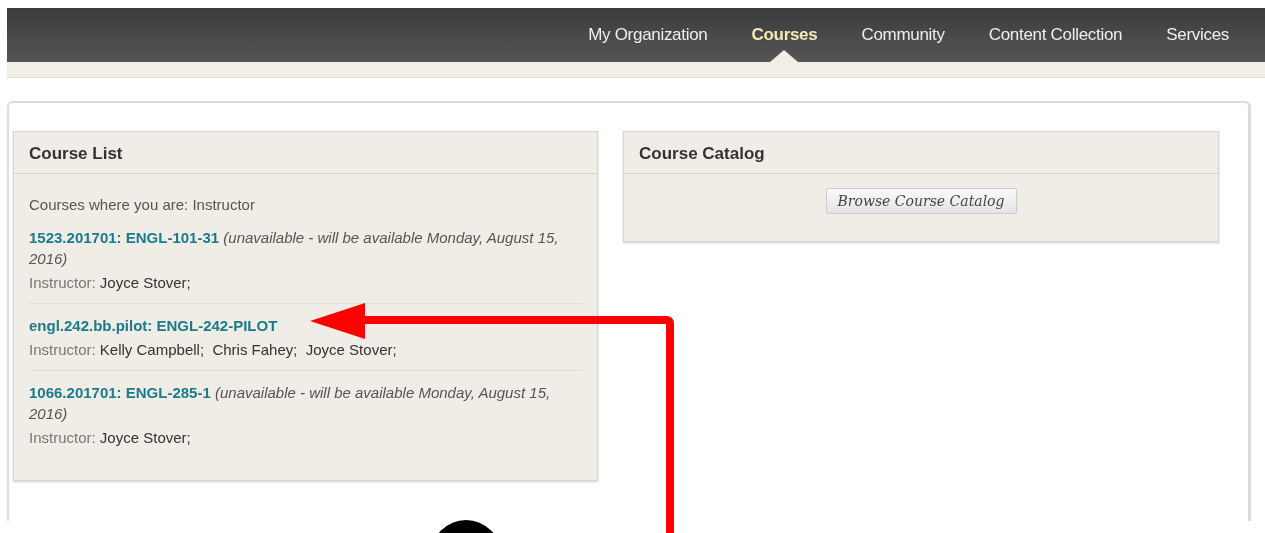 The width and height of the screenshot is (1265, 533). What do you see at coordinates (921, 201) in the screenshot?
I see `browse-catalog-button: Browse Course Catalog` at bounding box center [921, 201].